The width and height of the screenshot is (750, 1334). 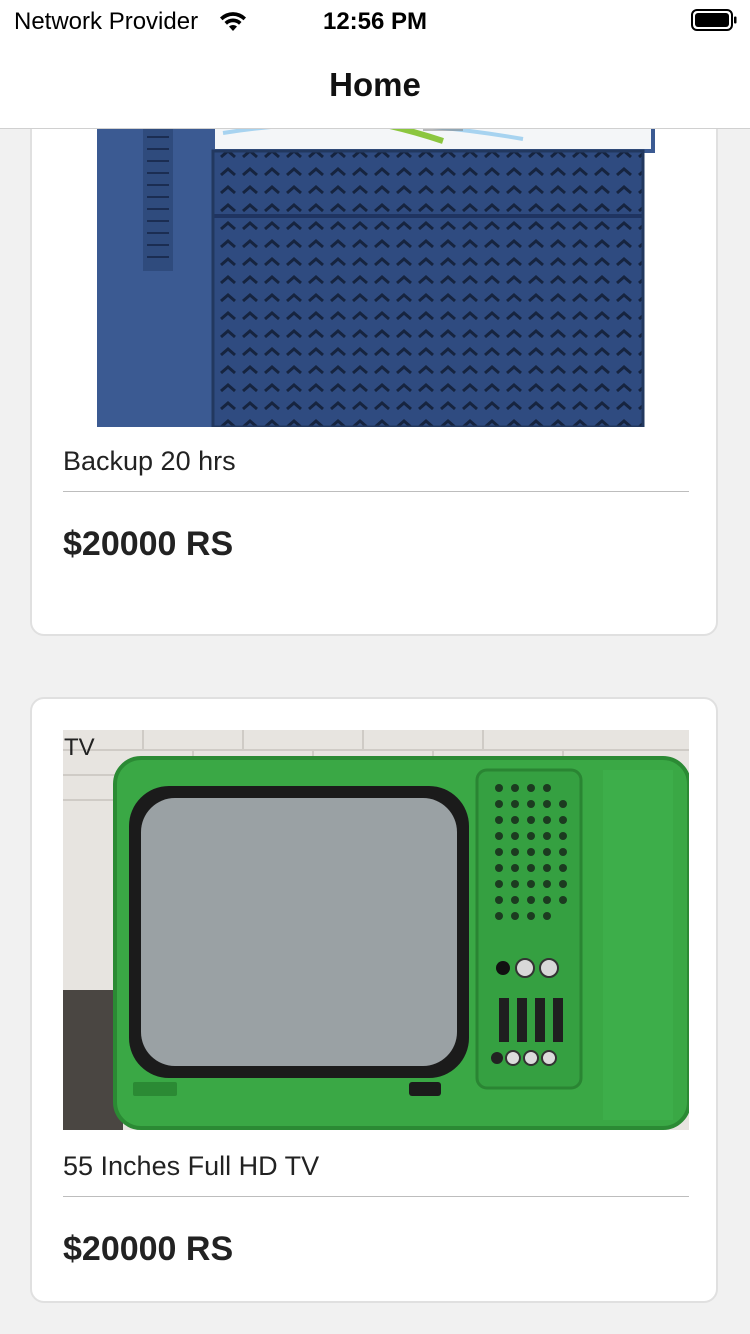 What do you see at coordinates (79, 747) in the screenshot?
I see `product-category-label: TV` at bounding box center [79, 747].